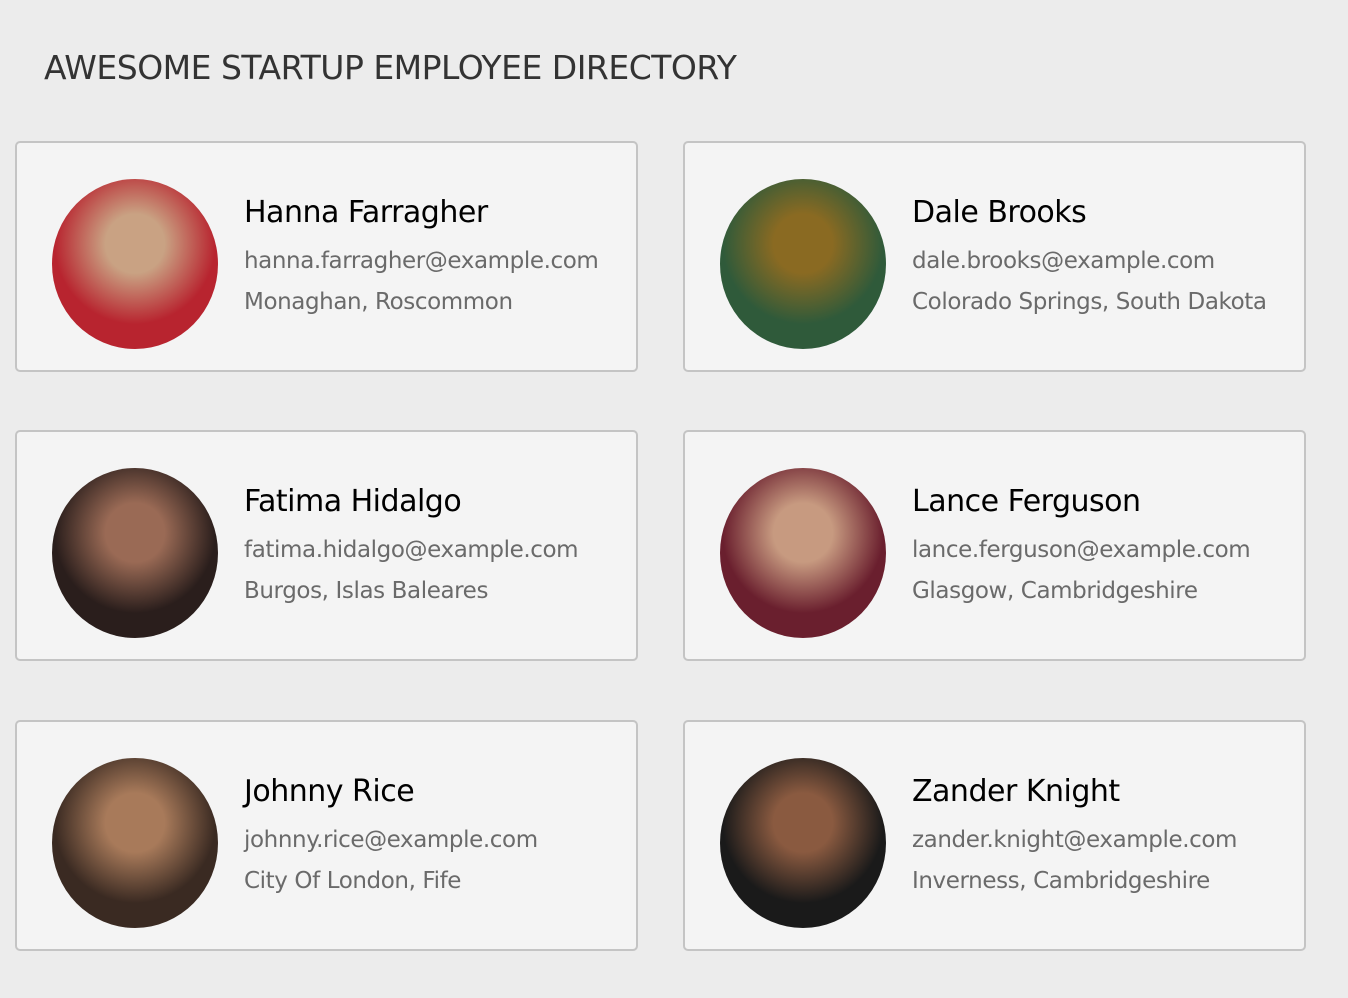  I want to click on employee-email: lance.ferguson@example.com, so click(1081, 550).